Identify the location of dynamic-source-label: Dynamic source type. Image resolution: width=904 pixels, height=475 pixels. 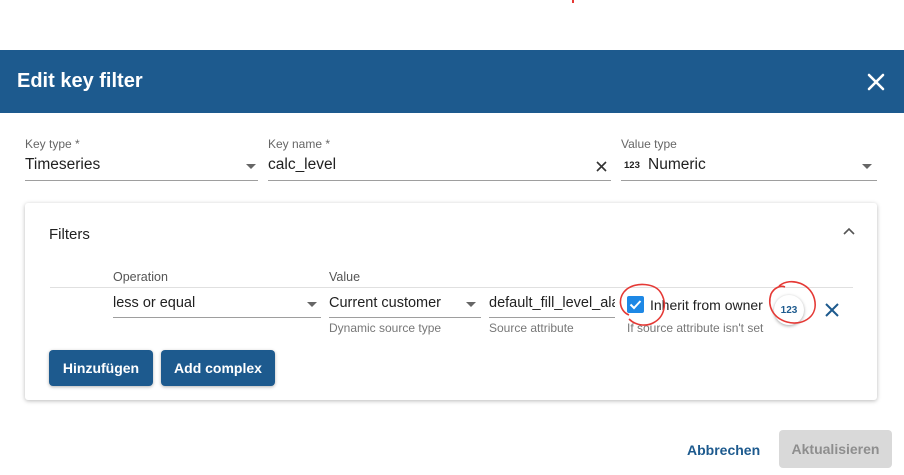
(385, 328).